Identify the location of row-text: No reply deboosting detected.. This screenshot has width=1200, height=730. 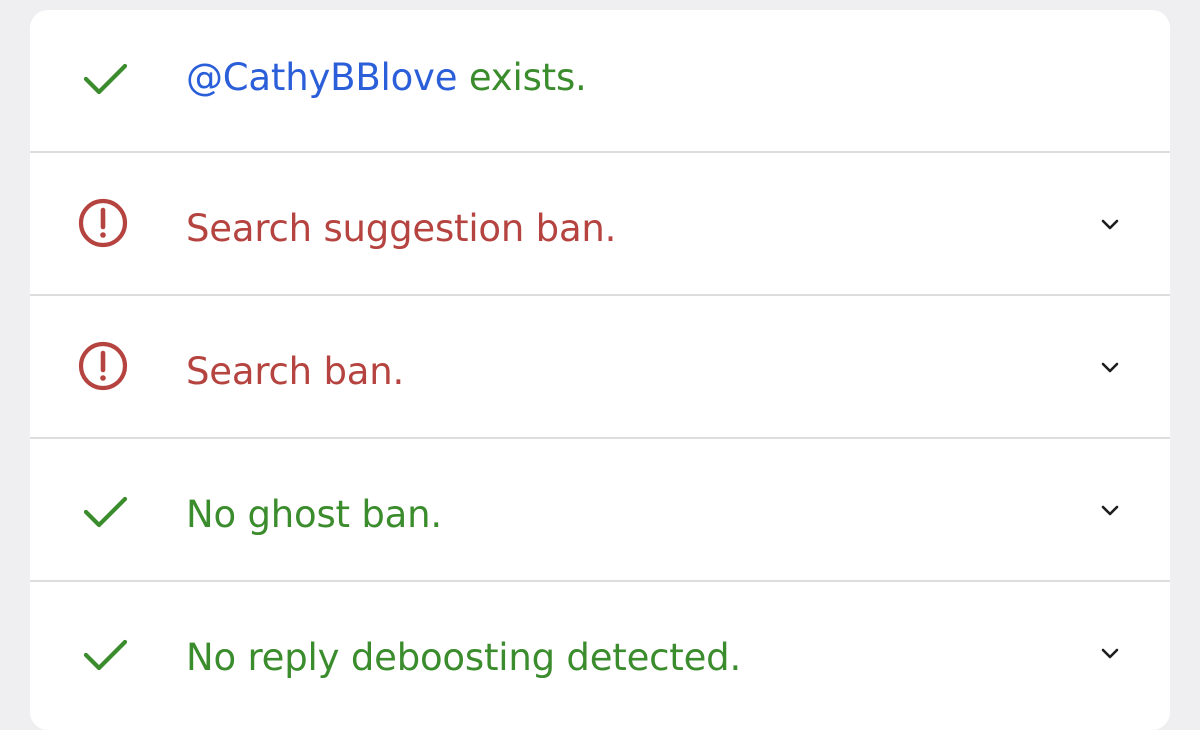
(464, 657).